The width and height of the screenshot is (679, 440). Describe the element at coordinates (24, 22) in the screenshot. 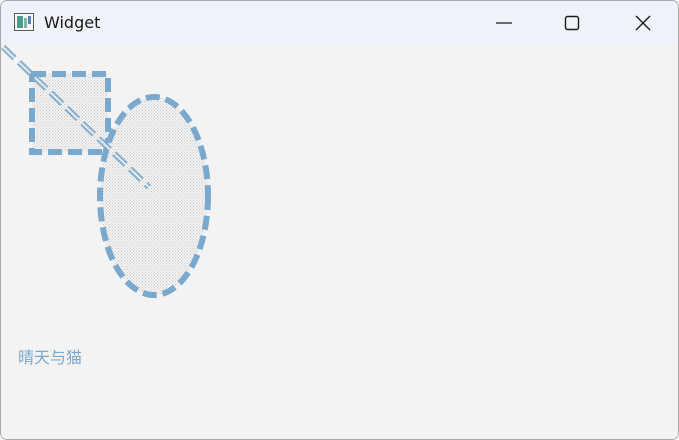

I see `app-icon` at that location.